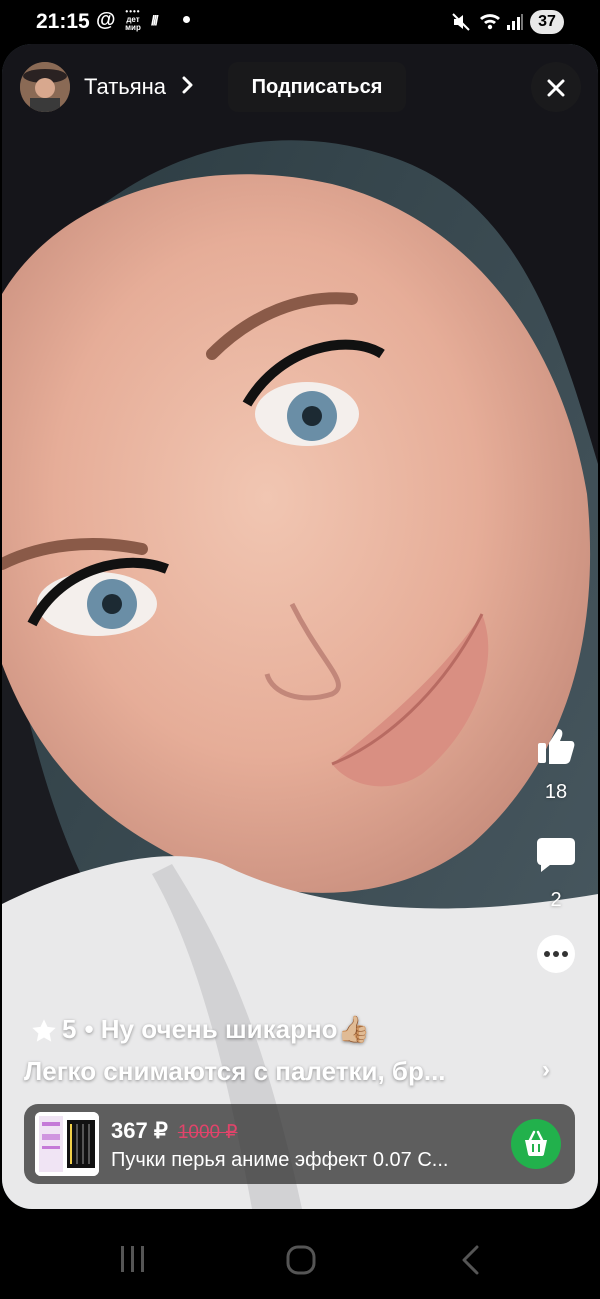 The width and height of the screenshot is (600, 1299). What do you see at coordinates (207, 1132) in the screenshot?
I see `product-old-price: 1000 ₽` at bounding box center [207, 1132].